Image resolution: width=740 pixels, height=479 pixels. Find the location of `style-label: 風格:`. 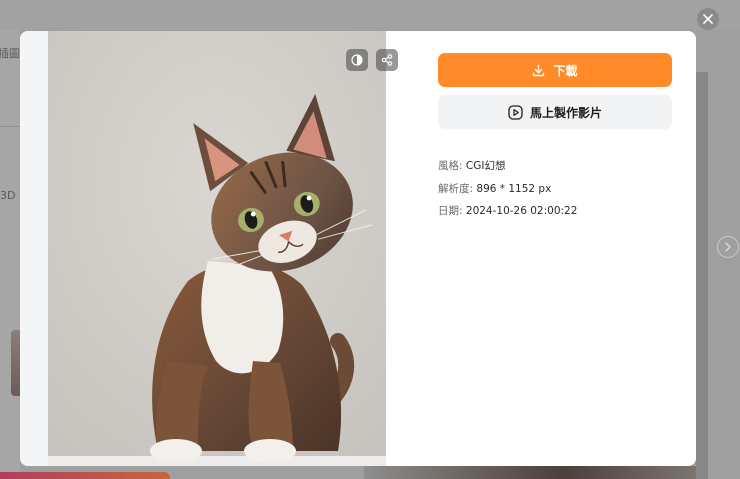

style-label: 風格: is located at coordinates (450, 166).